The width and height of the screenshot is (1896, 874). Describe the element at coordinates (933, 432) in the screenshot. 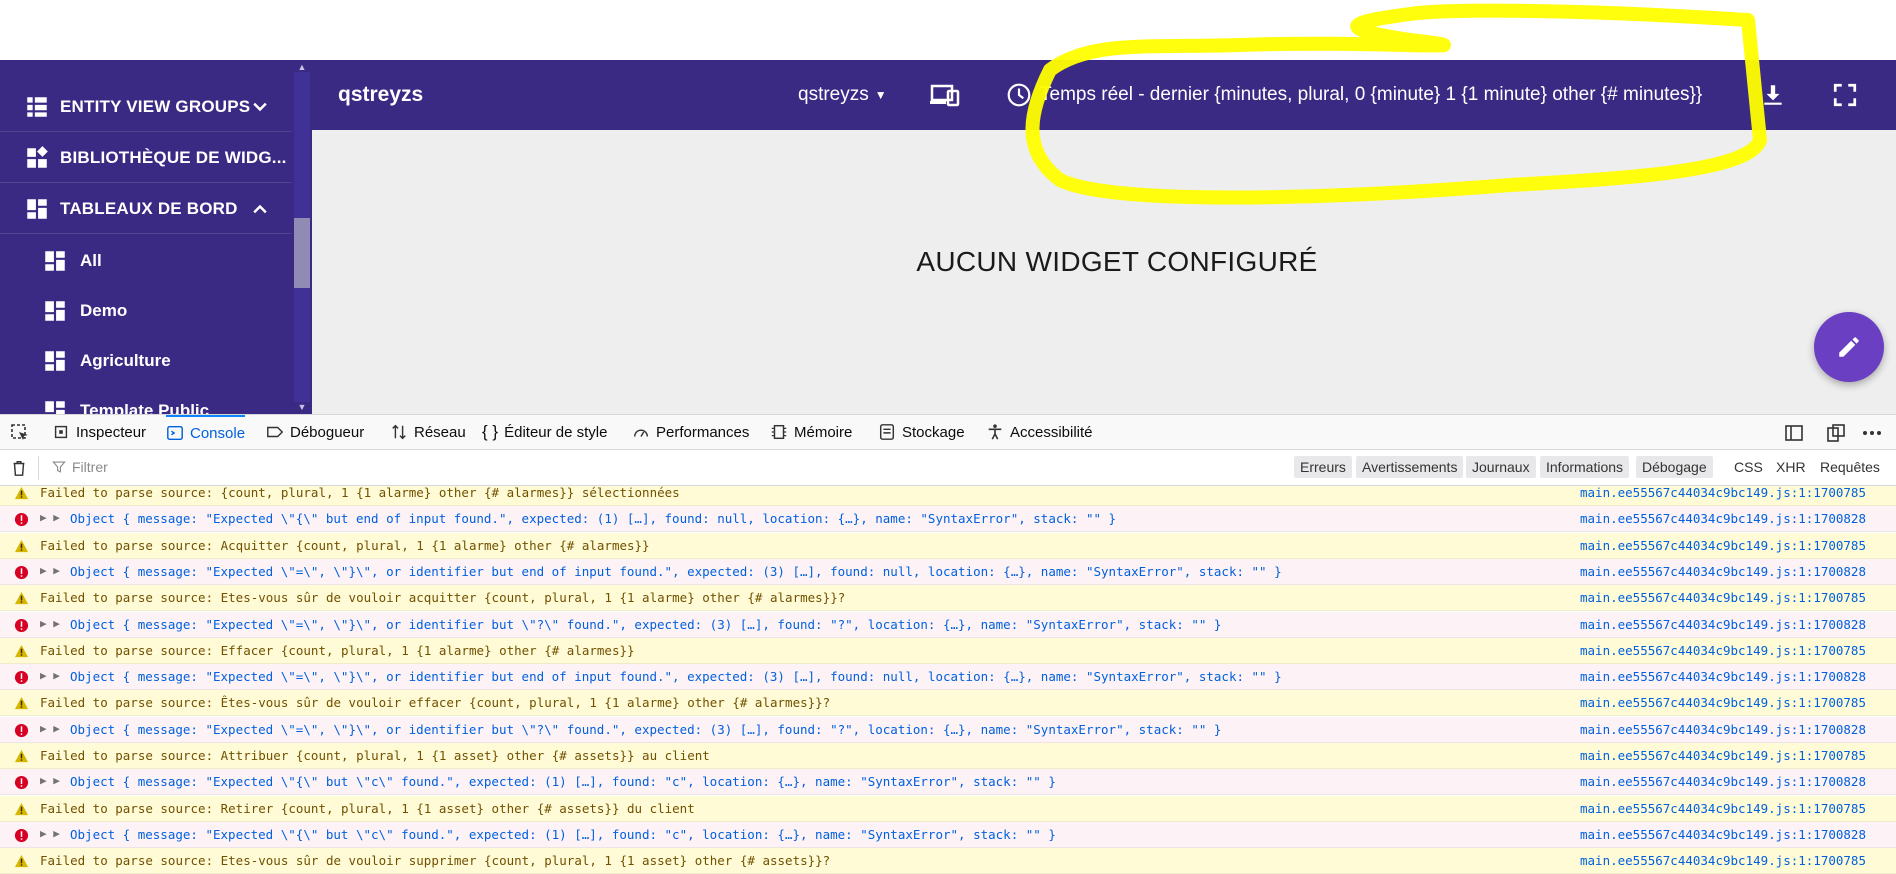

I see `tab-label: Stockage` at that location.